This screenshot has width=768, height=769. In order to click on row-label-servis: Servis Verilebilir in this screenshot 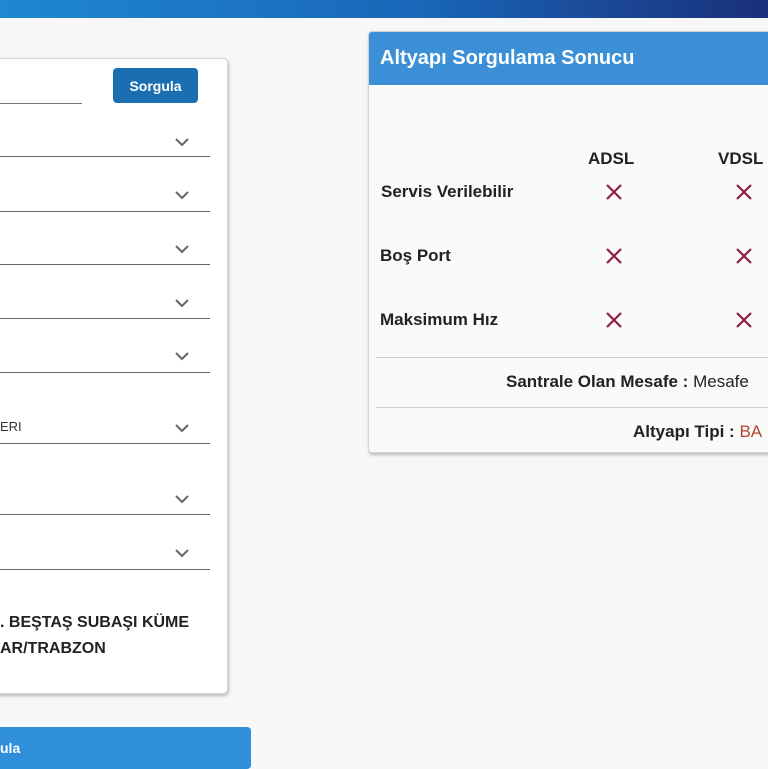, I will do `click(447, 191)`.